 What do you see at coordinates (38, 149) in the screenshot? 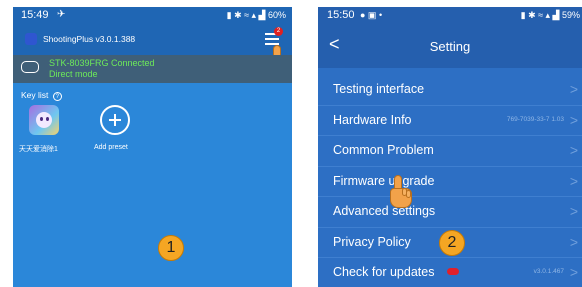
I see `preset-label-game: 天天爱消除1` at bounding box center [38, 149].